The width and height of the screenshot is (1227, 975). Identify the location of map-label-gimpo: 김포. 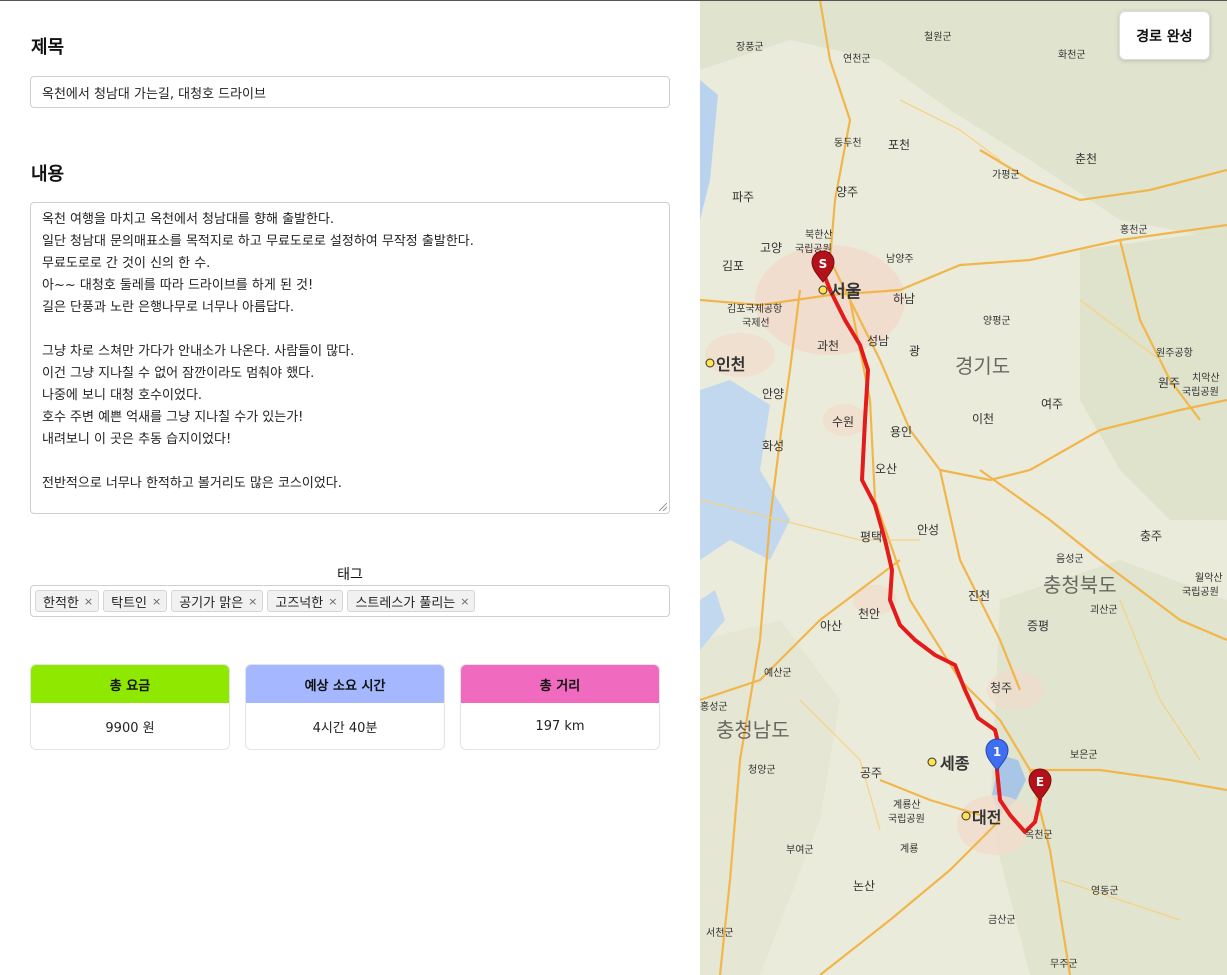
(733, 266).